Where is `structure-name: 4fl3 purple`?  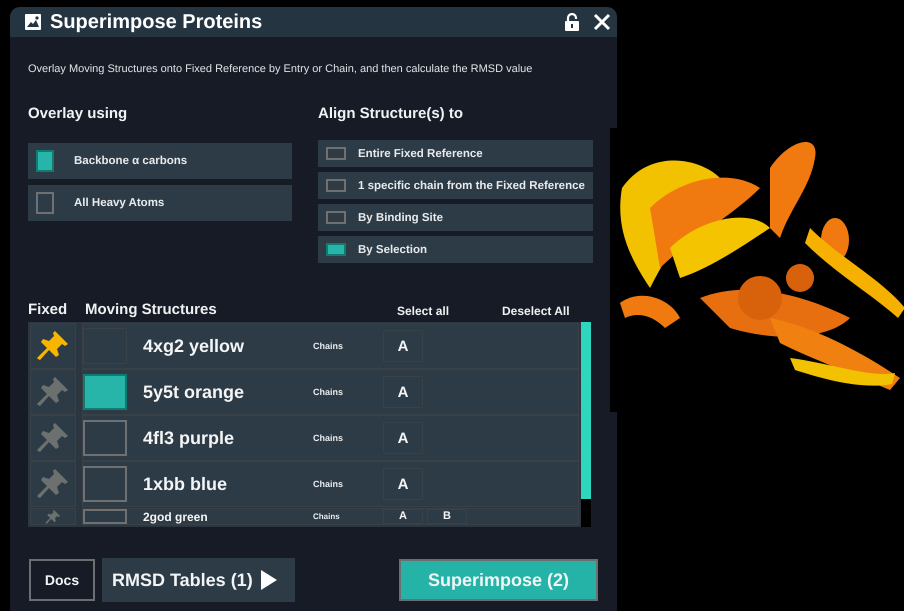 structure-name: 4fl3 purple is located at coordinates (189, 438).